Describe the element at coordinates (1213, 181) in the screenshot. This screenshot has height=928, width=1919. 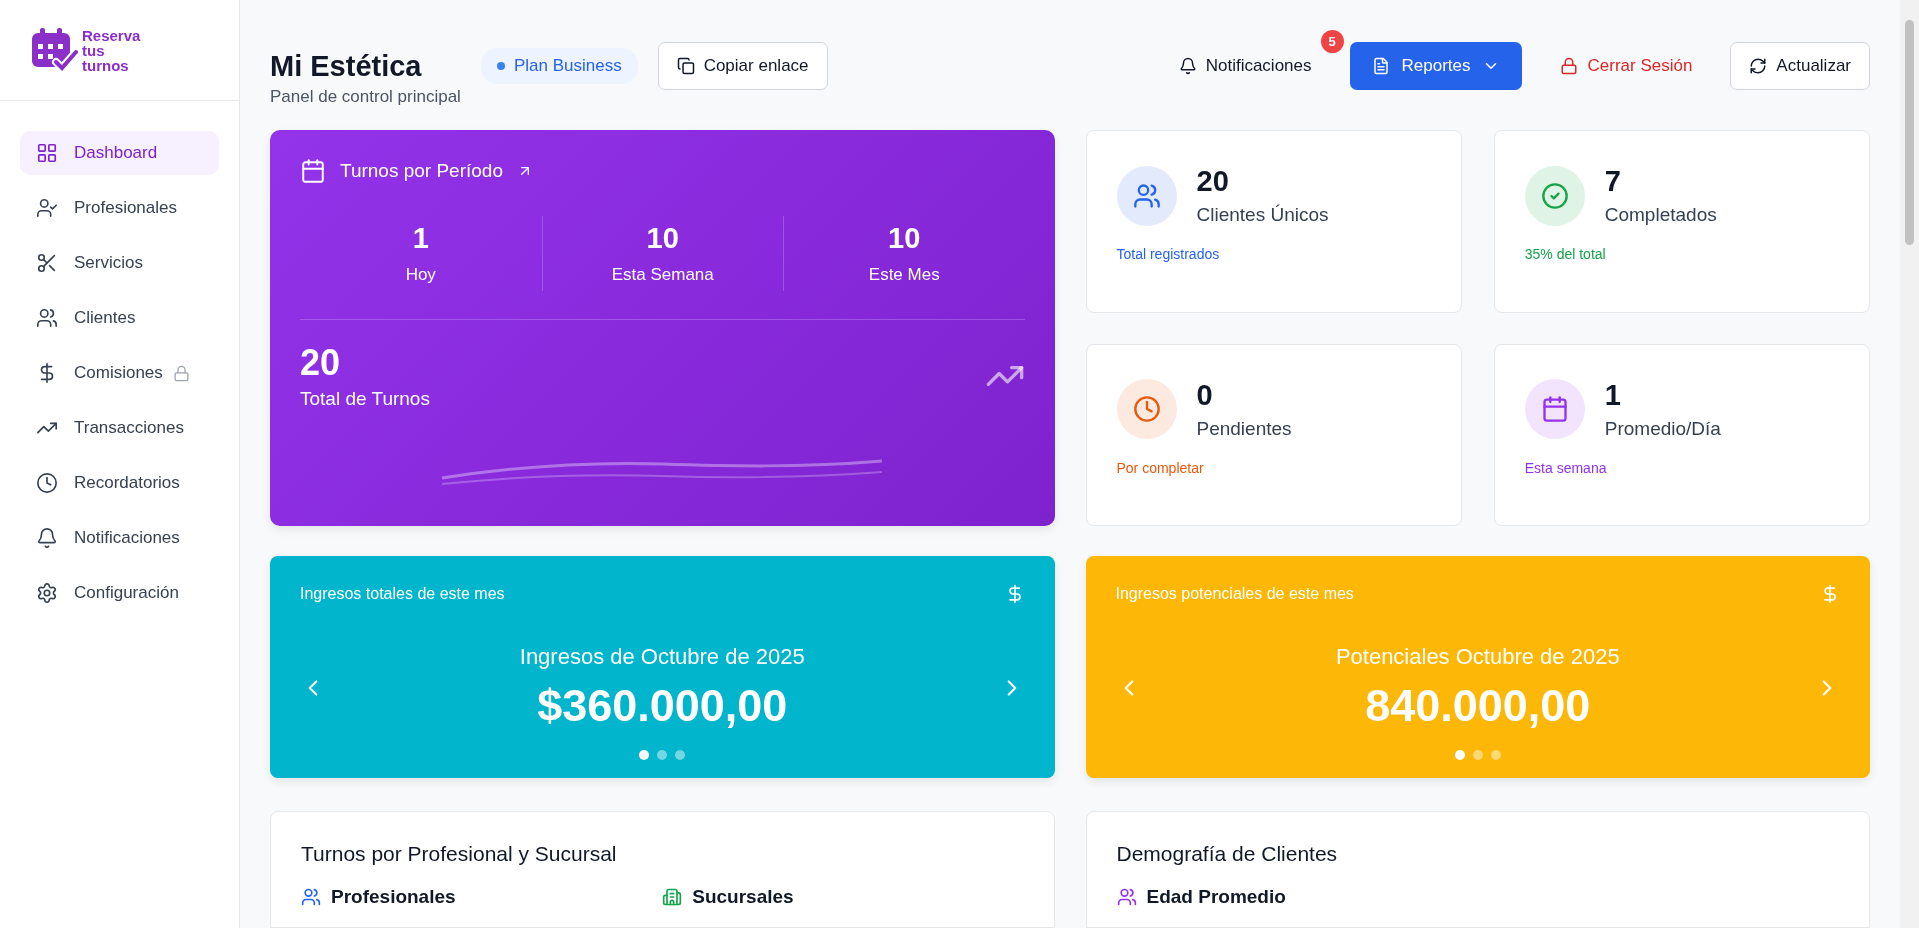
I see `stat-value: 20` at that location.